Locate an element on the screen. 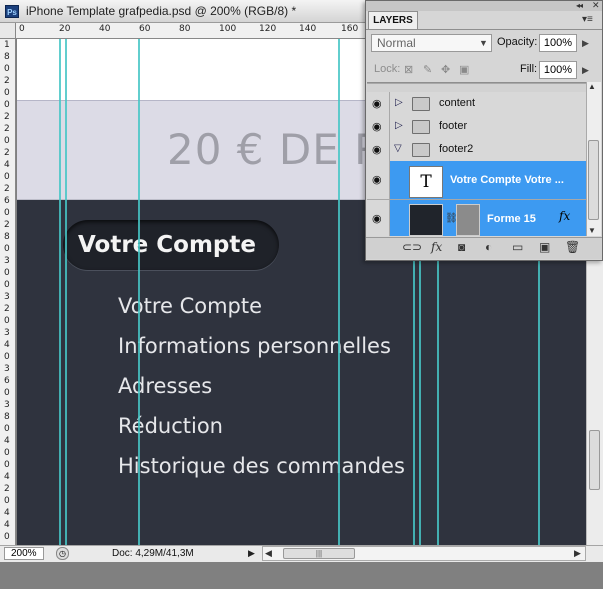 The image size is (603, 589). collapse-panel-icon: ◂◂ is located at coordinates (579, 5).